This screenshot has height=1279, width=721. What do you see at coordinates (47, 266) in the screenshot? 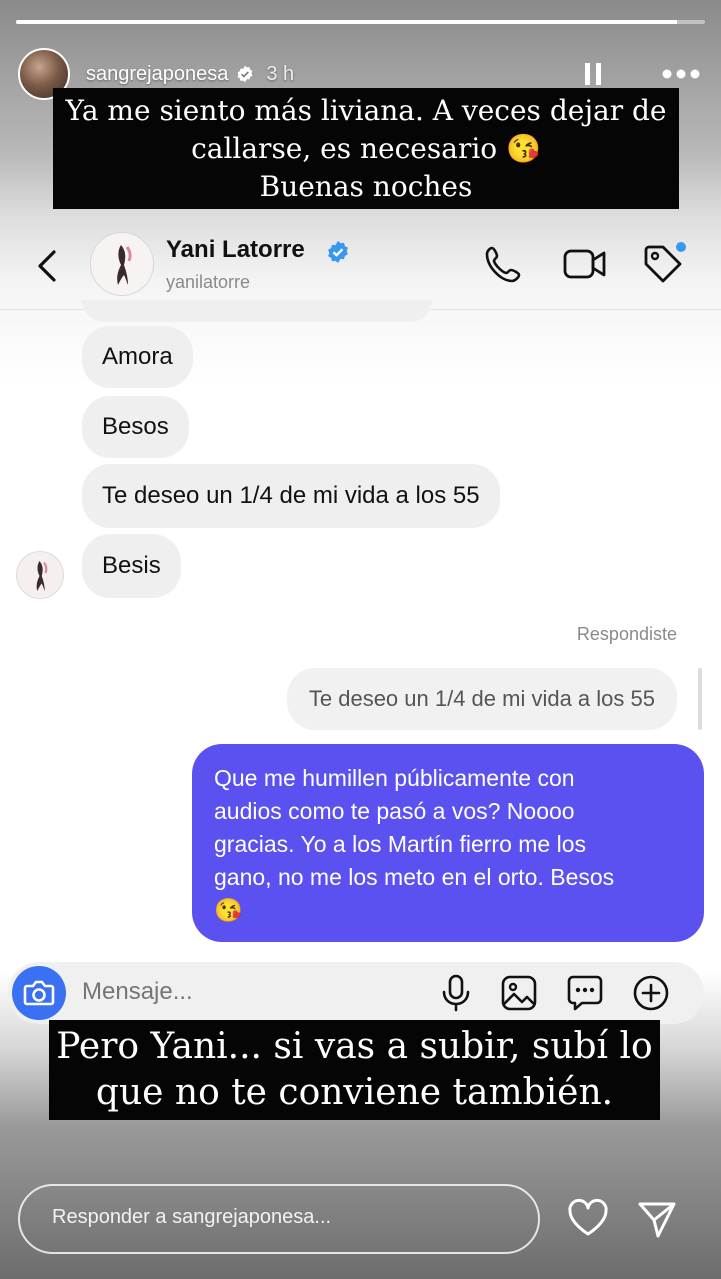
I see `back-icon` at bounding box center [47, 266].